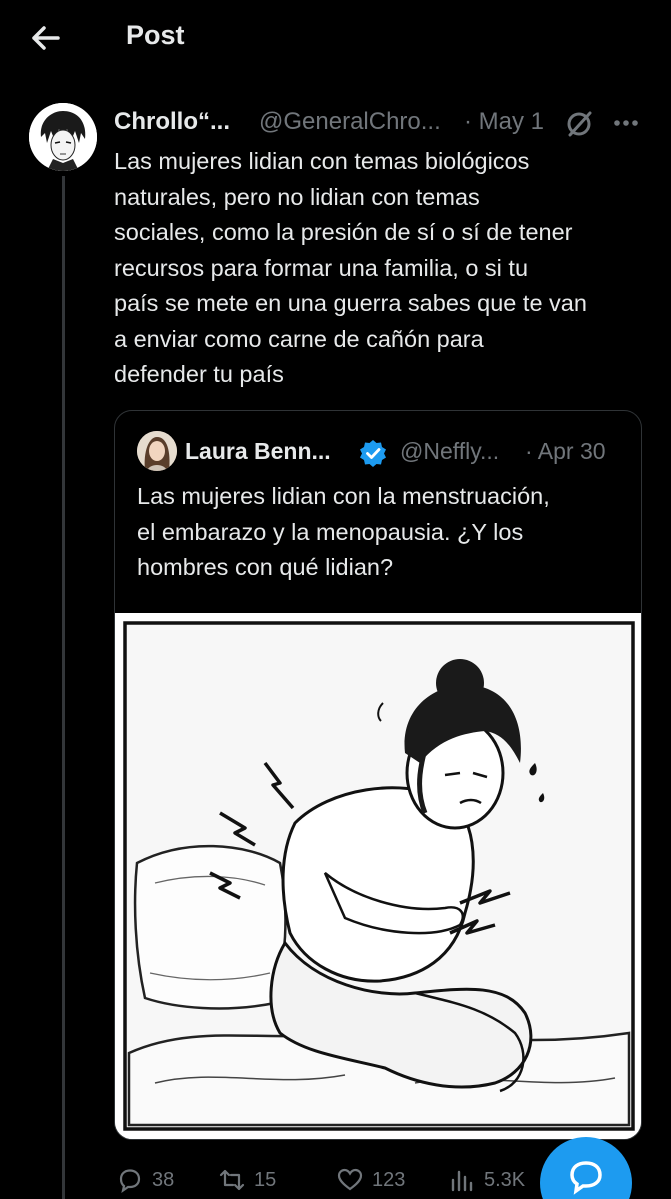 The height and width of the screenshot is (1199, 671). I want to click on profile-photo-image, so click(157, 451).